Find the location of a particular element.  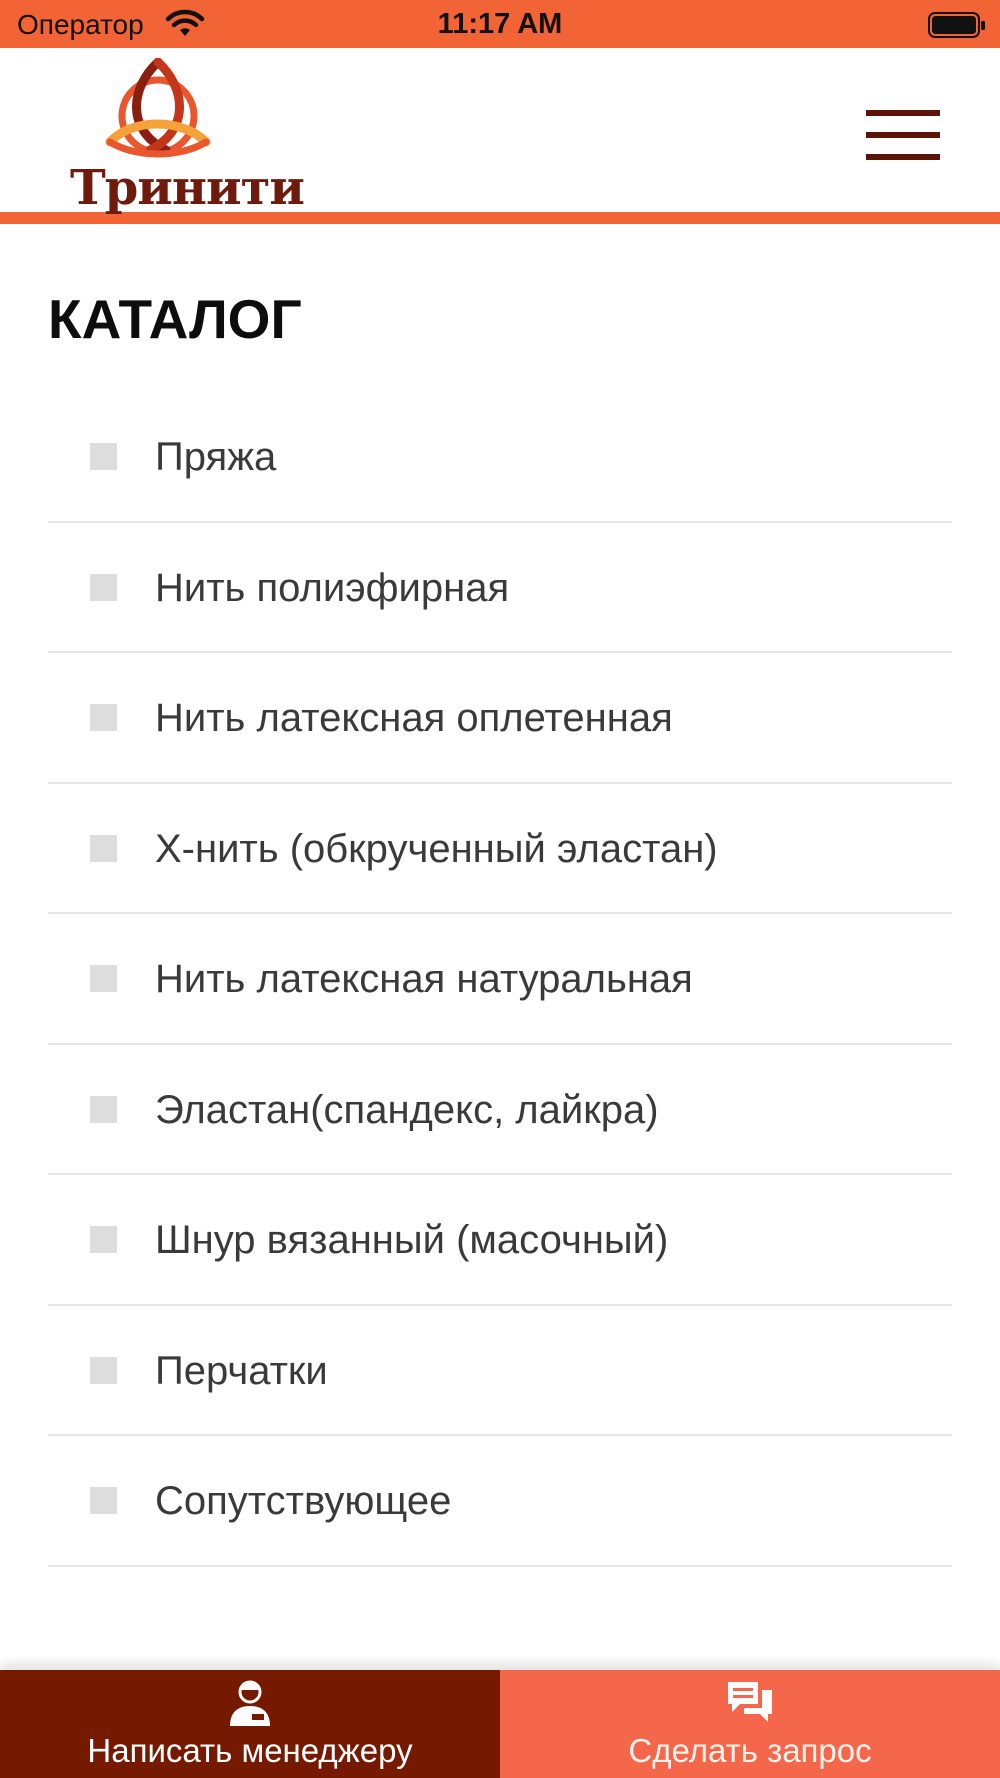

trinity-logo: Тринити is located at coordinates (187, 137).